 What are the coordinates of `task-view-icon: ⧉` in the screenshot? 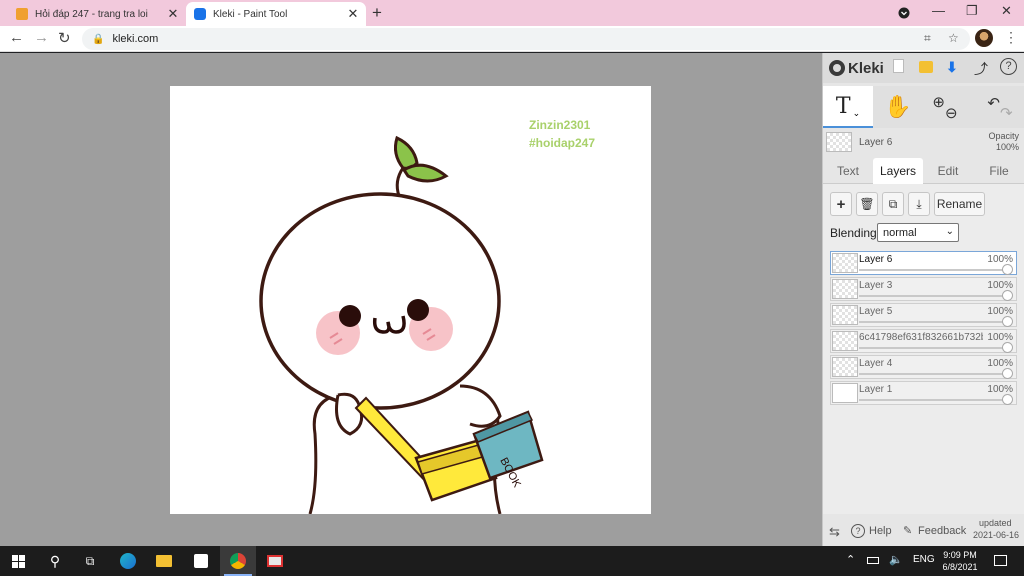 It's located at (90, 560).